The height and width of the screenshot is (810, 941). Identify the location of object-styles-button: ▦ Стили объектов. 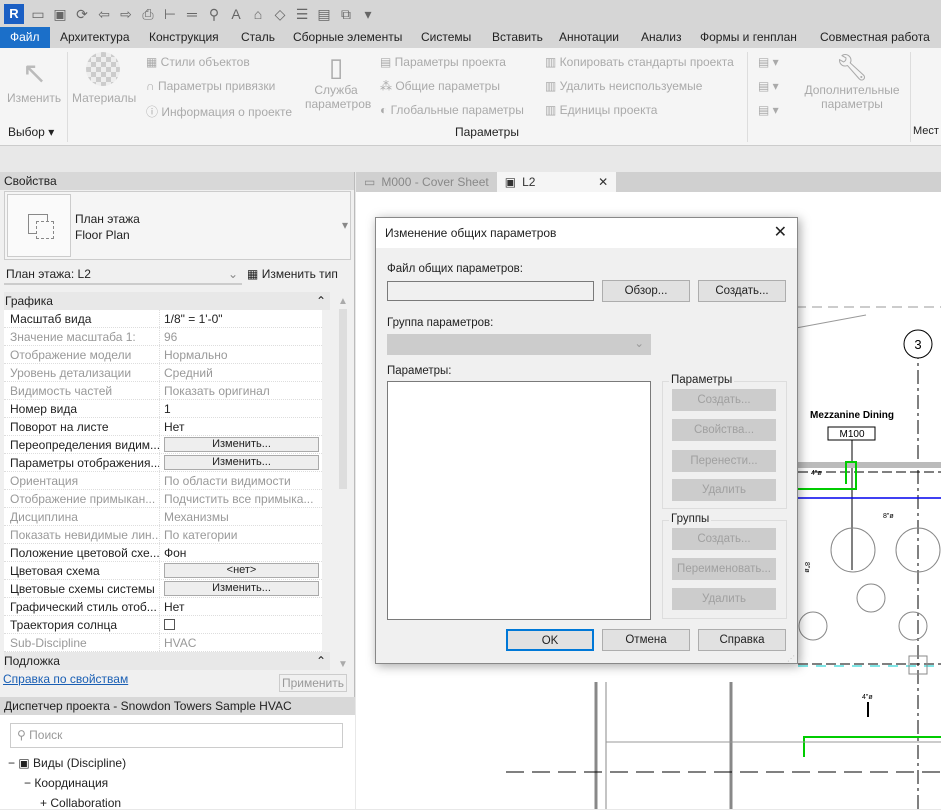
(198, 62).